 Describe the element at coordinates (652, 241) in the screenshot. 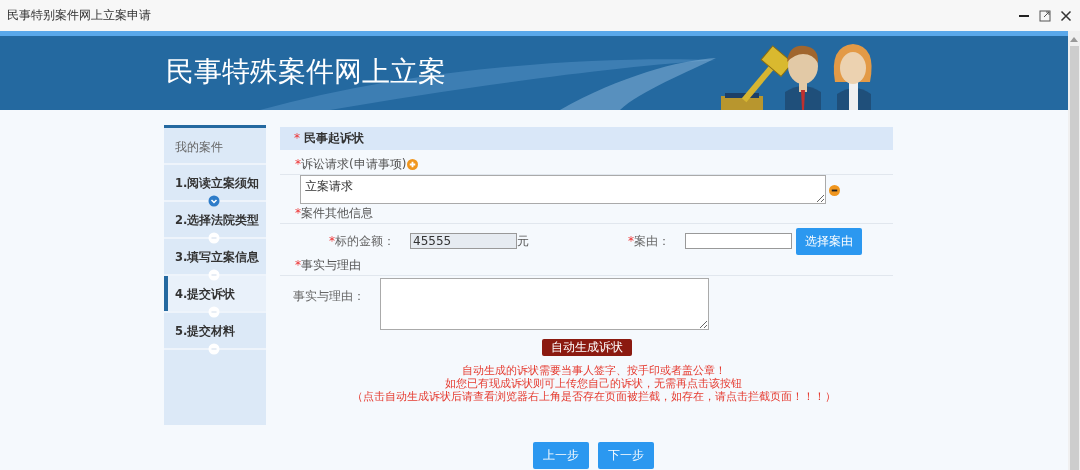

I see `field-label: 案由：` at that location.